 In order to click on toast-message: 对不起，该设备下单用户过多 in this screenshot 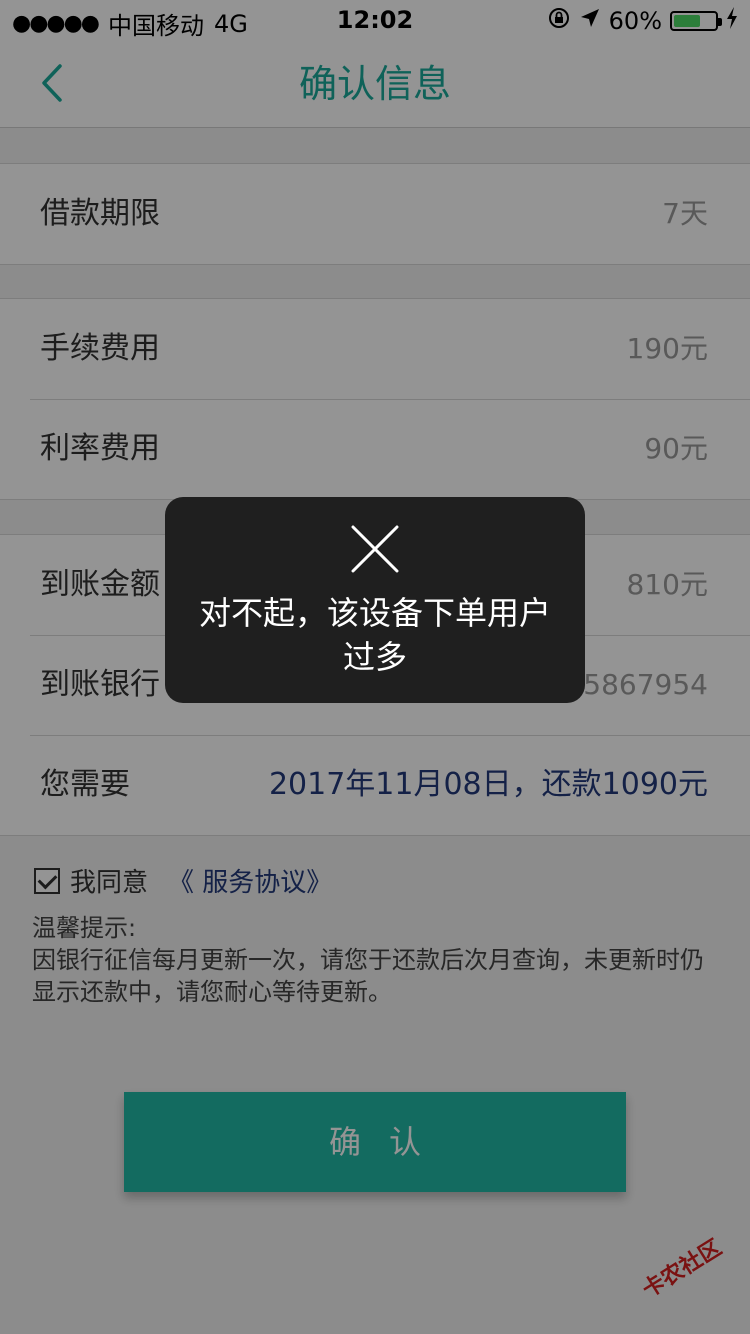, I will do `click(374, 635)`.